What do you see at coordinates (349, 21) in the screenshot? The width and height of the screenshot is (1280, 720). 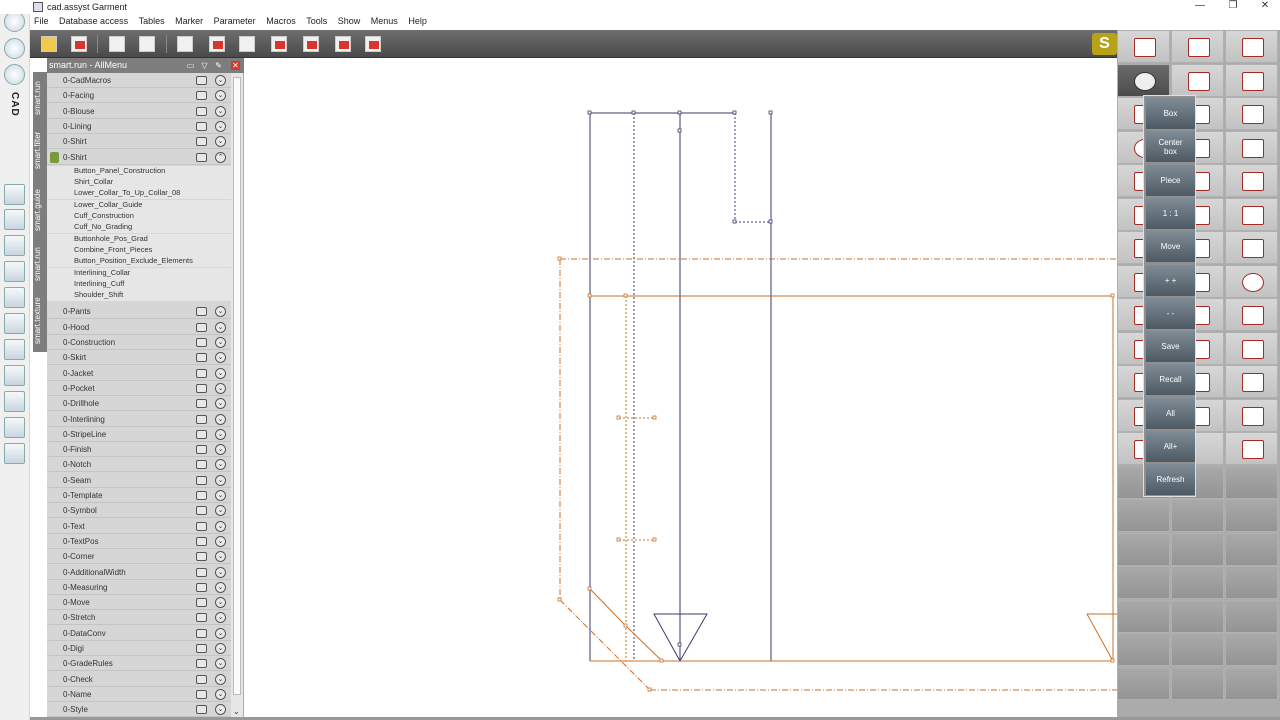 I see `menu-show: Show` at bounding box center [349, 21].